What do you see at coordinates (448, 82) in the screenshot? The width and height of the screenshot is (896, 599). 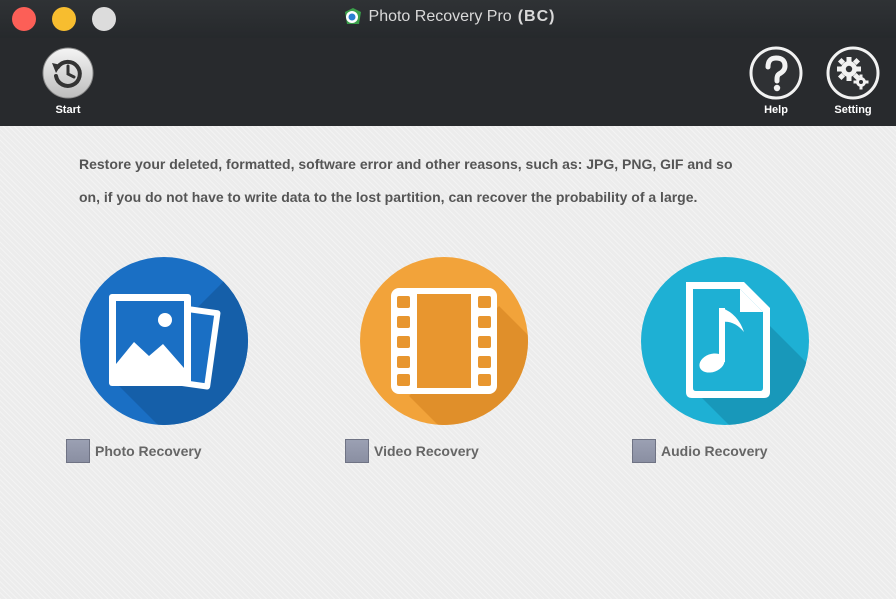 I see `toolbar: Start Help Setting` at bounding box center [448, 82].